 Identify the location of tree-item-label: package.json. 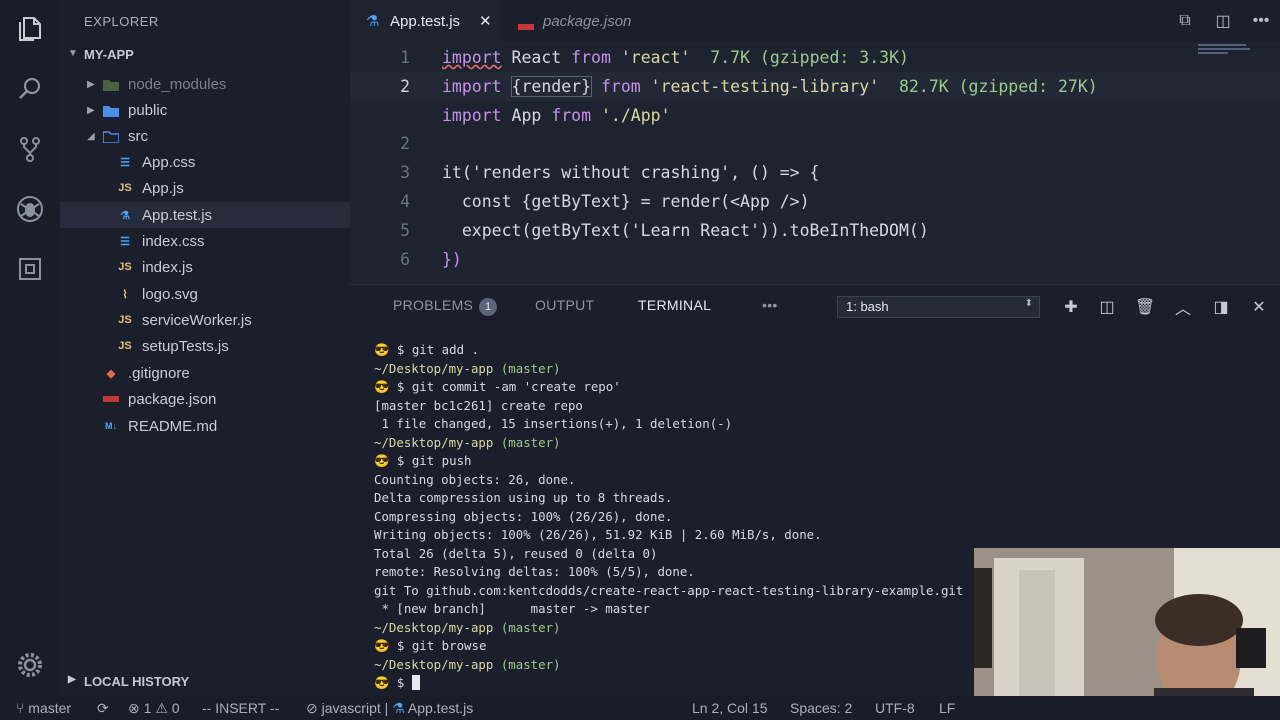
(172, 399).